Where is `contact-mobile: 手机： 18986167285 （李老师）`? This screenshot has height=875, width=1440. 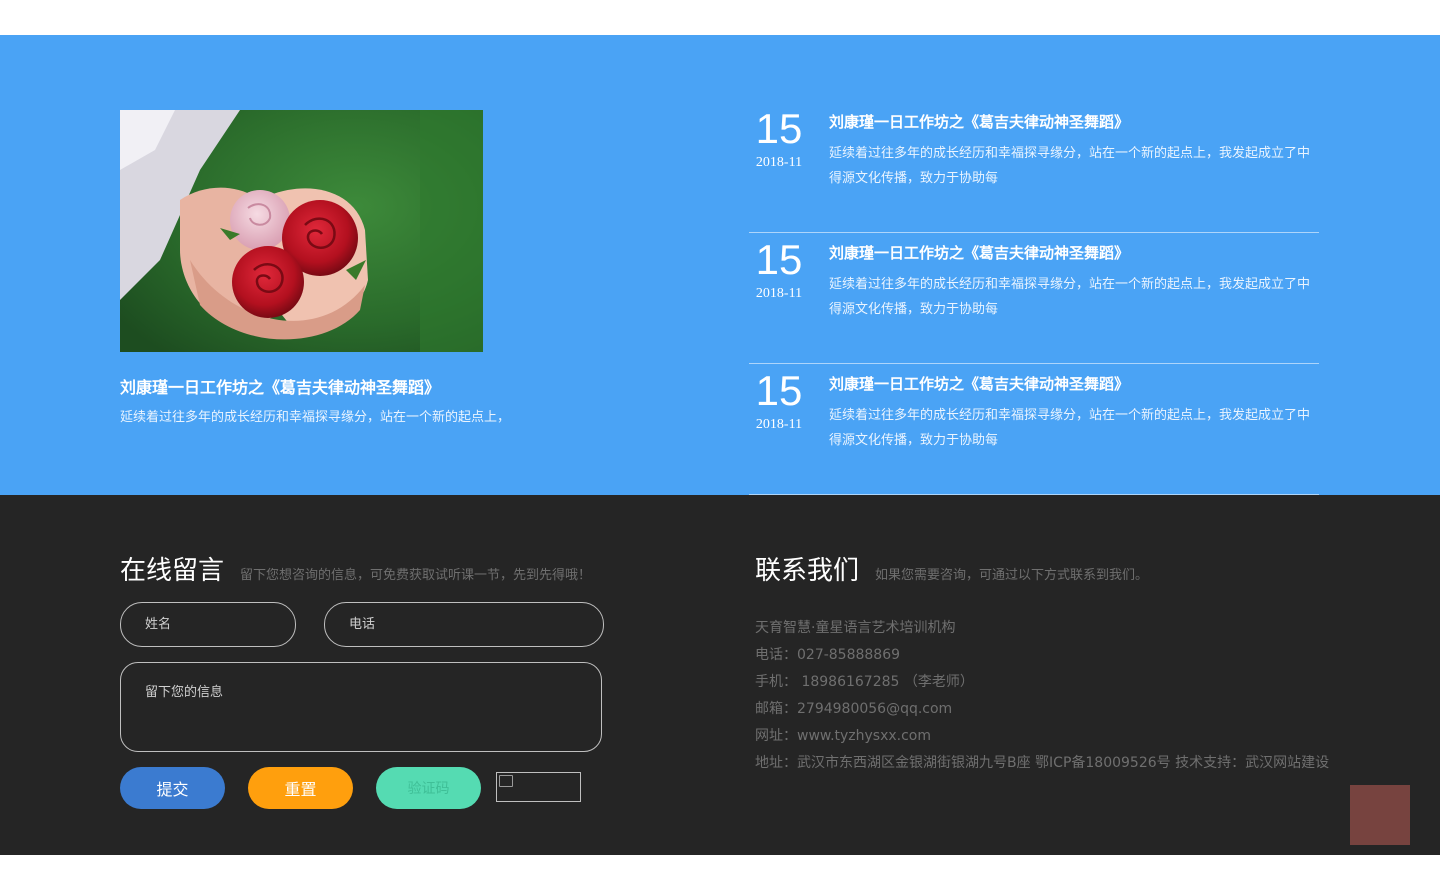
contact-mobile: 手机： 18986167285 （李老师） is located at coordinates (864, 682).